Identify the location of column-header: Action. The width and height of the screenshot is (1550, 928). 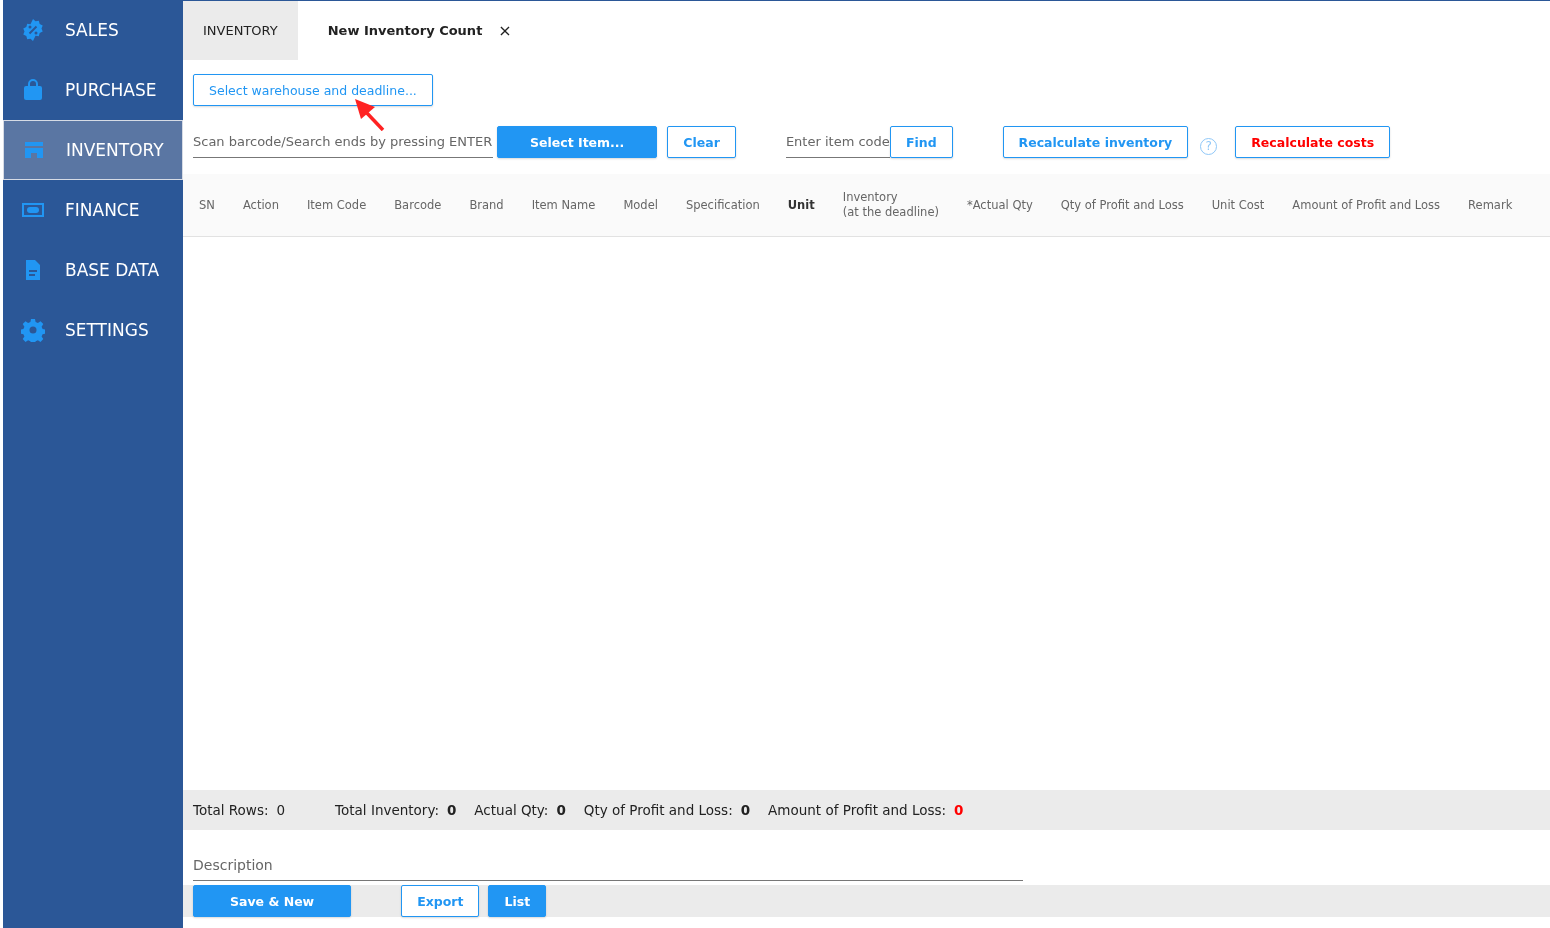
(261, 205).